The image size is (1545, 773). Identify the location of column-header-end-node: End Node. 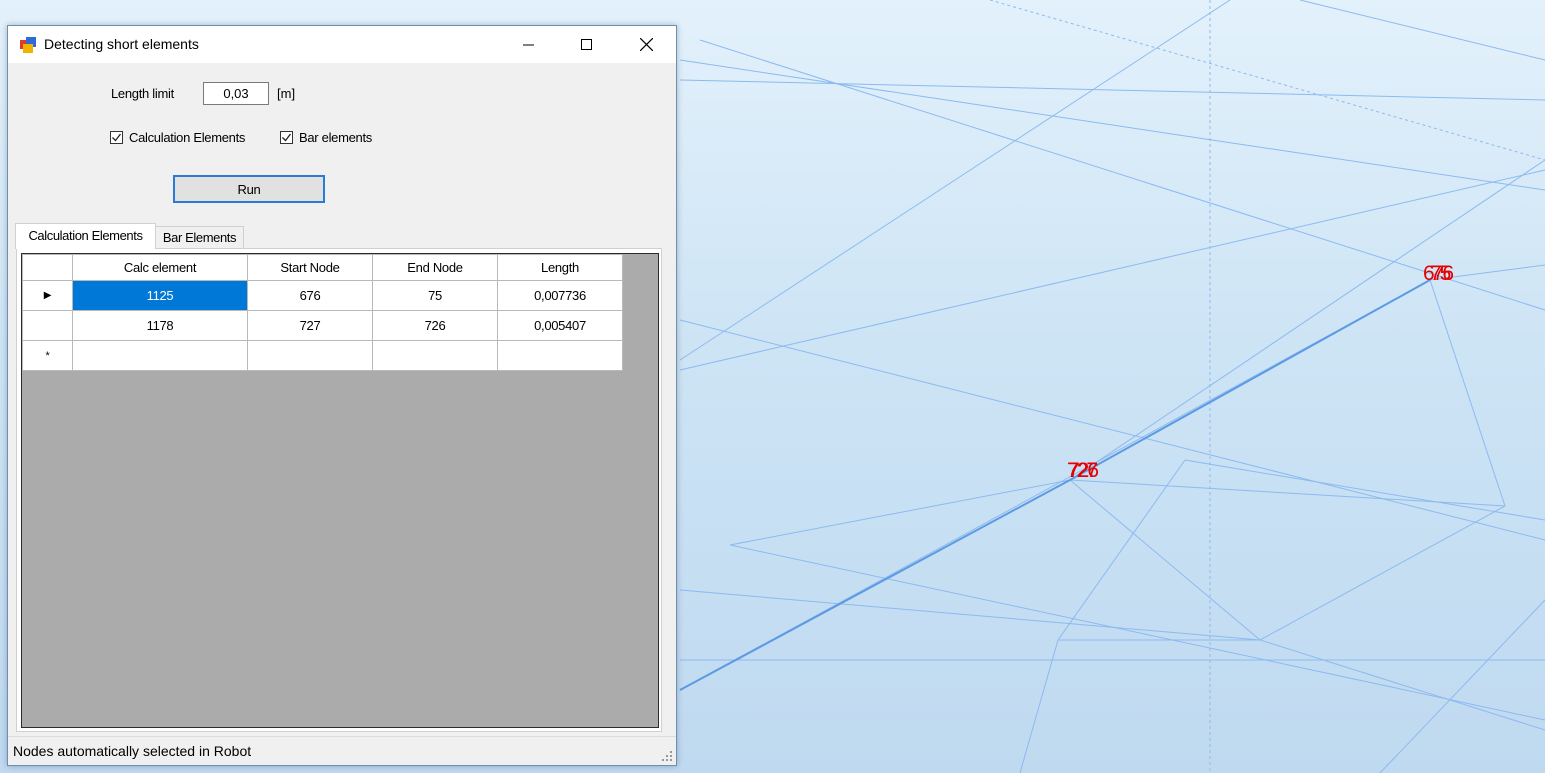
(435, 267).